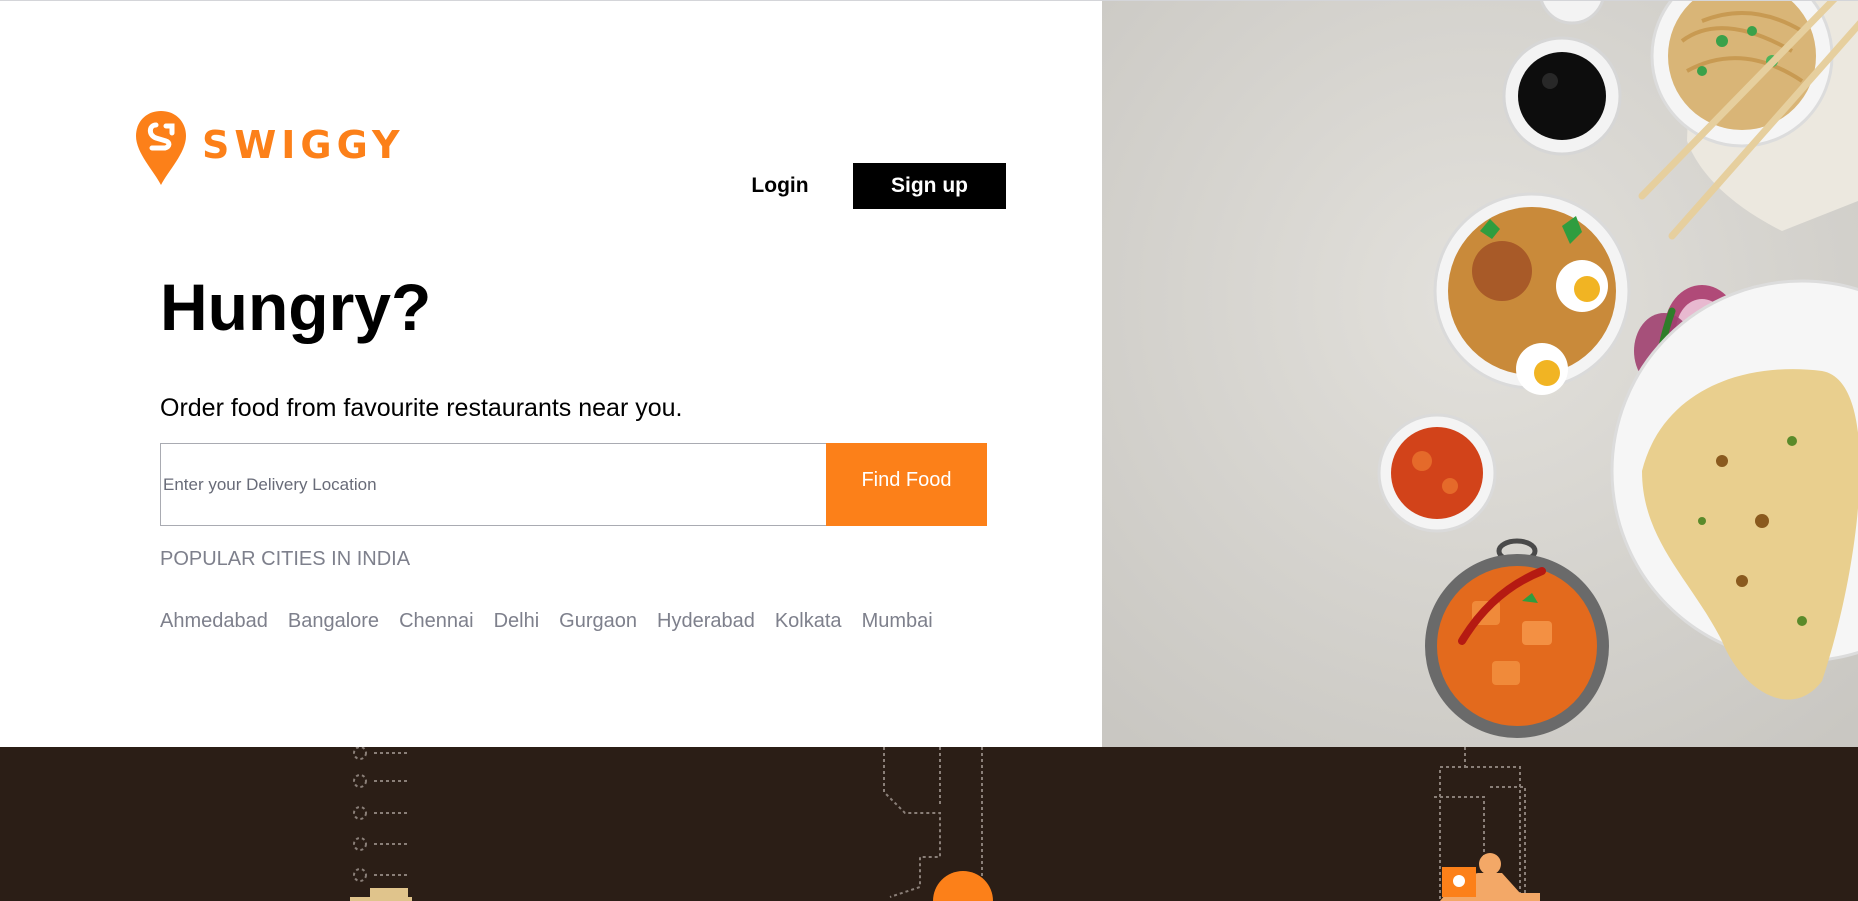 The height and width of the screenshot is (901, 1858). I want to click on delivery-location-input, so click(493, 484).